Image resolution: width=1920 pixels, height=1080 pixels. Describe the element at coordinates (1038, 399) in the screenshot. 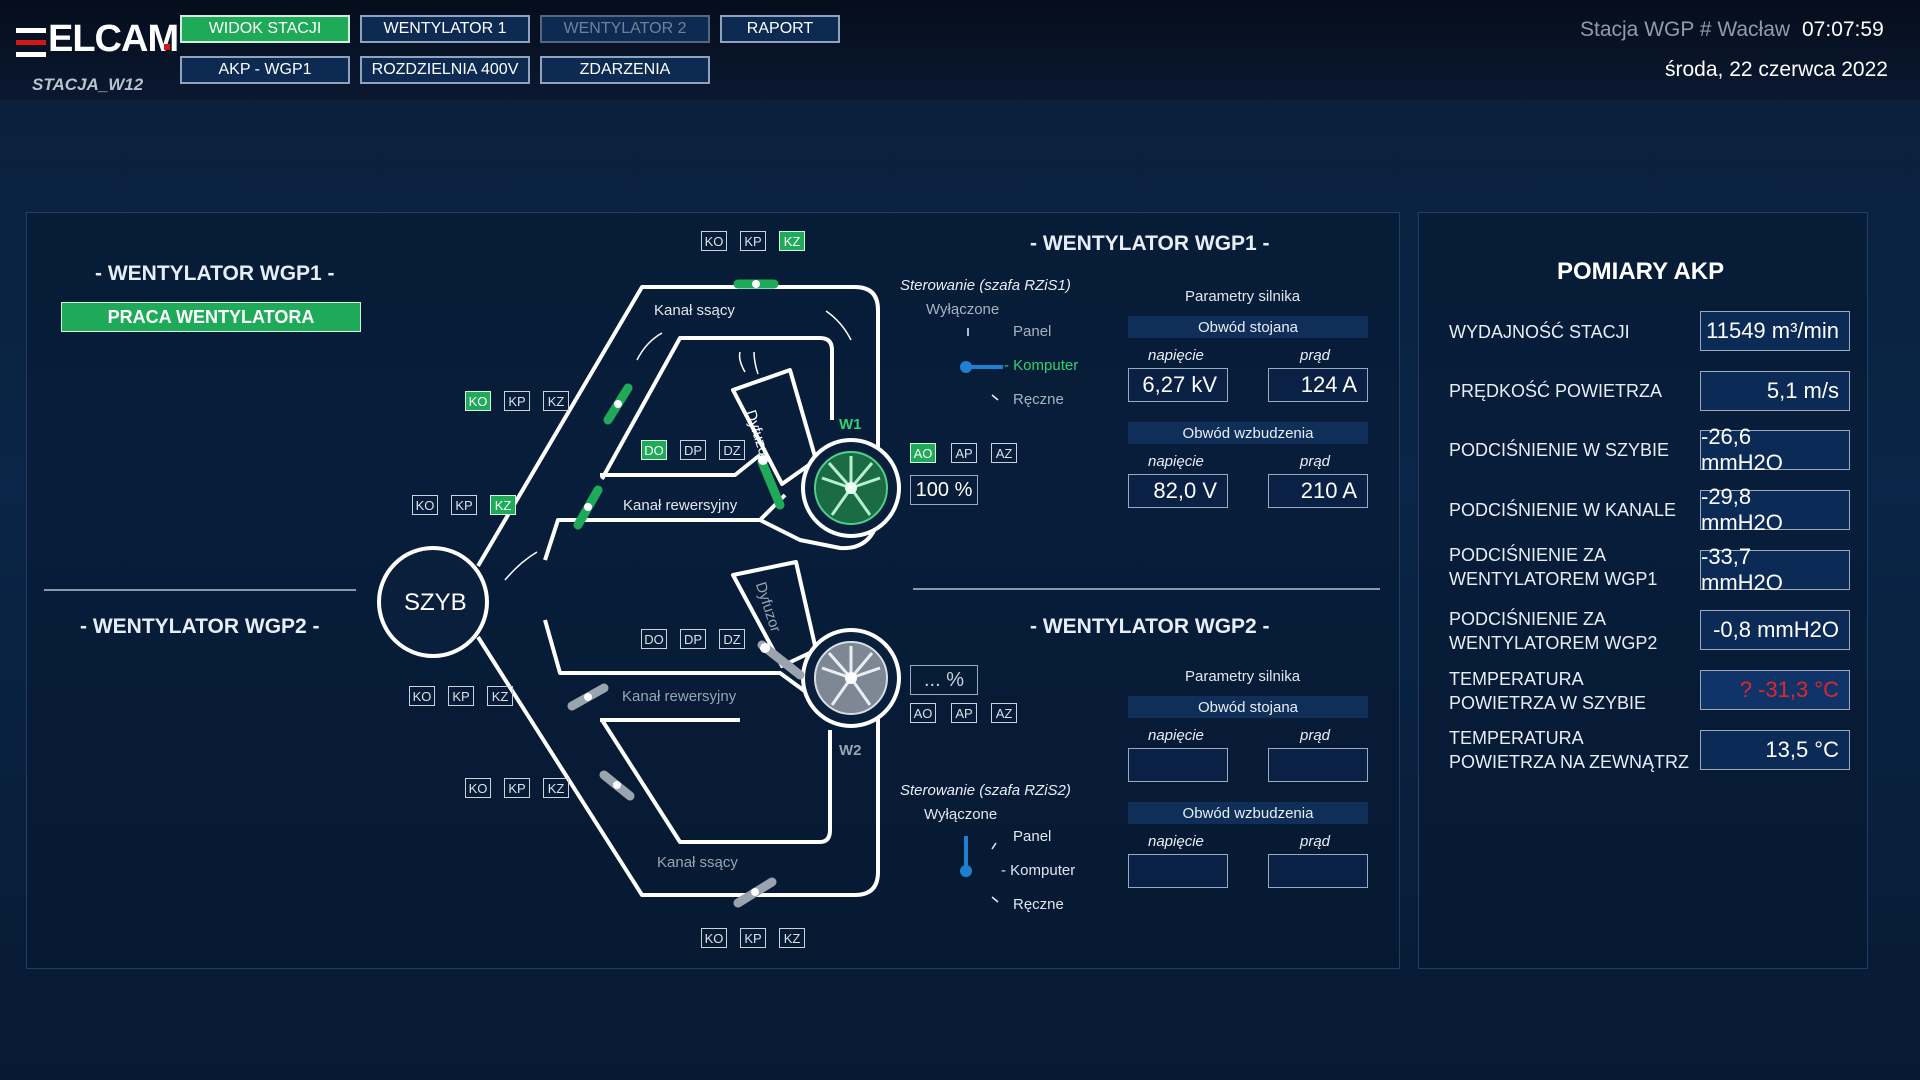

I see `wgp1-mode-reczne: Ręczne` at that location.